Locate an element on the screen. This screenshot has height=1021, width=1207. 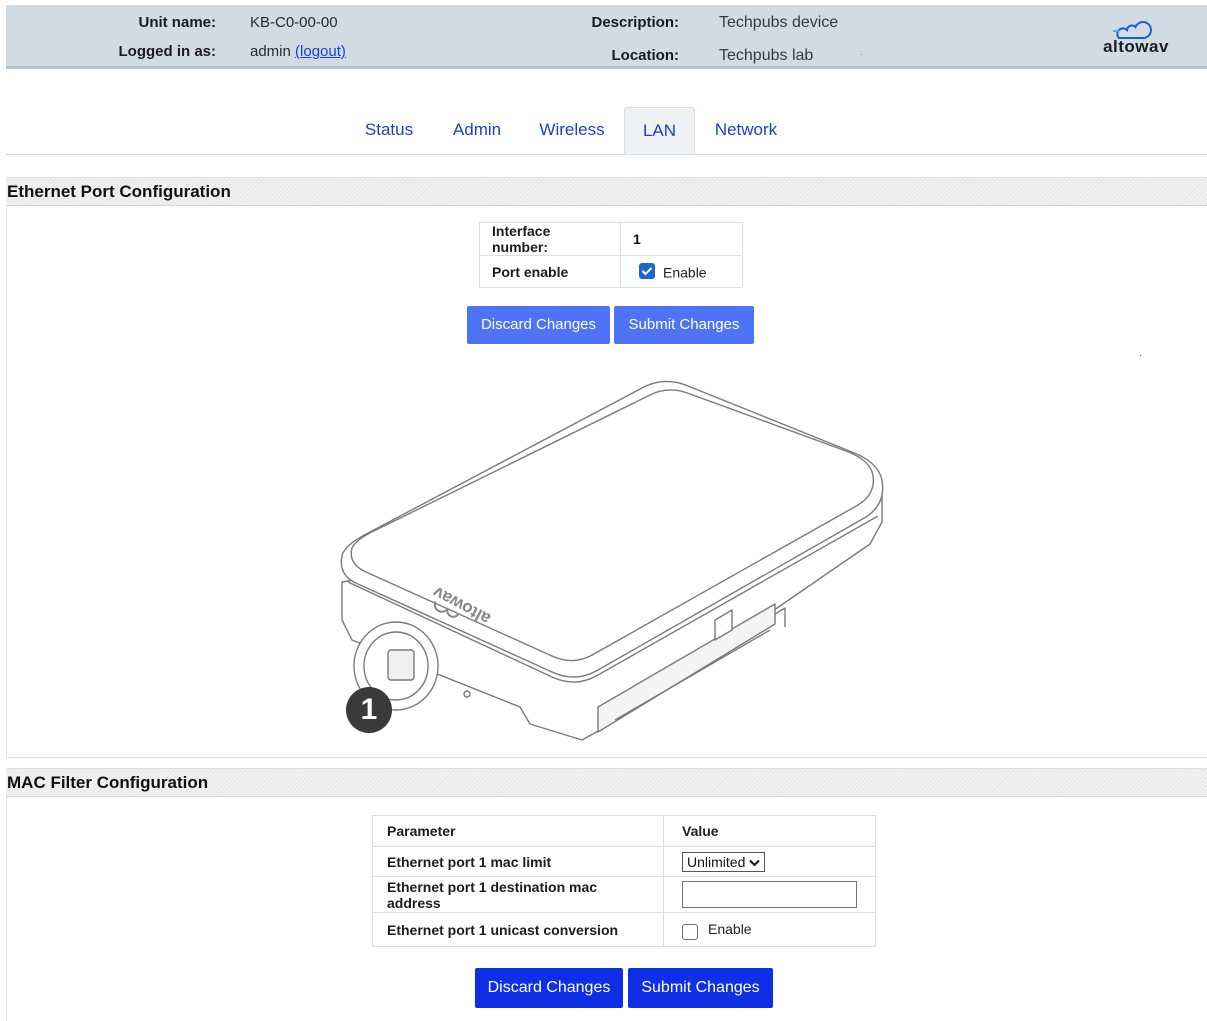
ethernet-section-header: Ethernet Port Configuration is located at coordinates (606, 191).